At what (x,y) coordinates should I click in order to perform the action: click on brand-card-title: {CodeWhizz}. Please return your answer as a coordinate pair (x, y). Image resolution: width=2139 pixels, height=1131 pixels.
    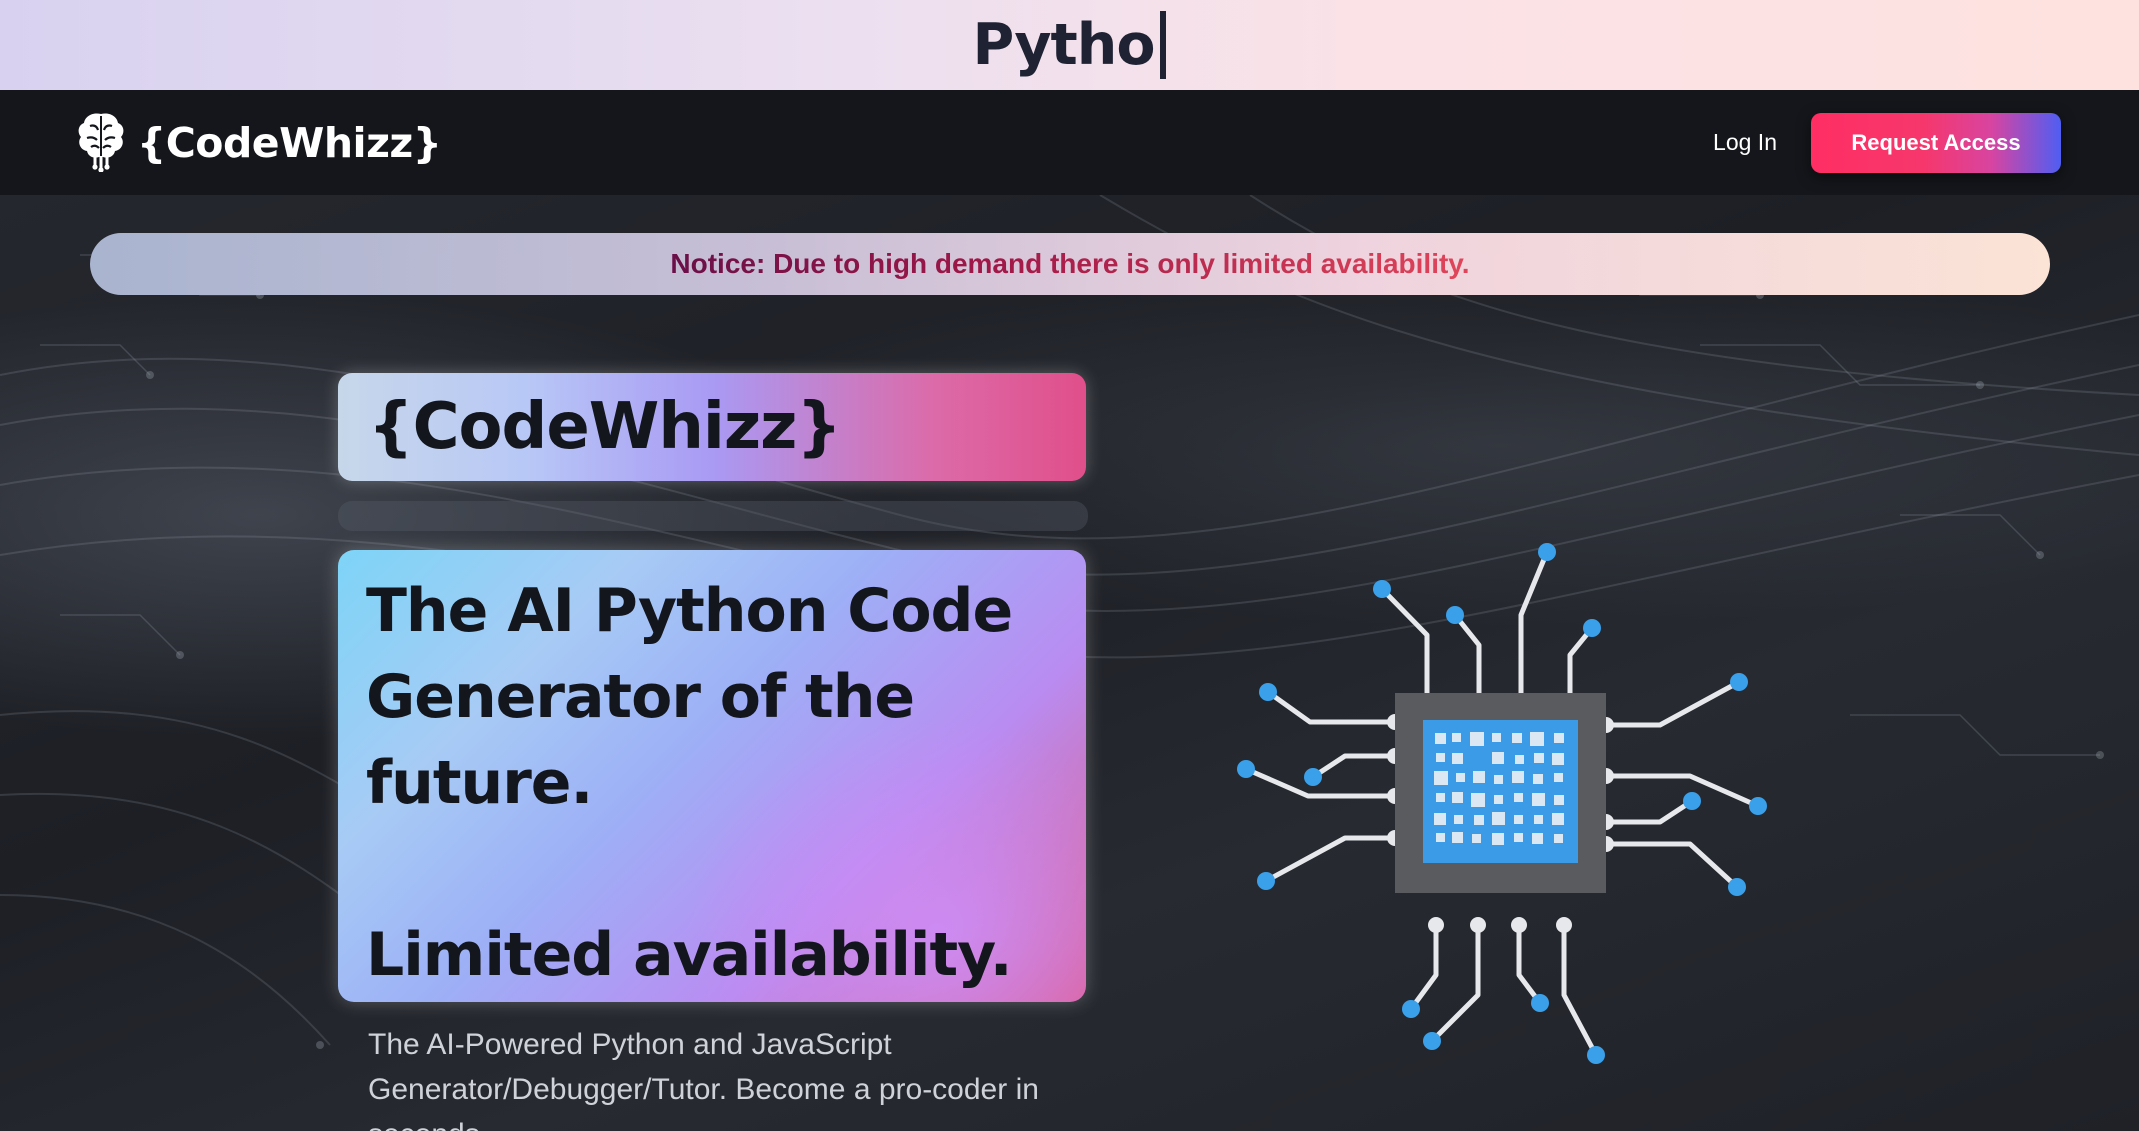
    Looking at the image, I should click on (605, 427).